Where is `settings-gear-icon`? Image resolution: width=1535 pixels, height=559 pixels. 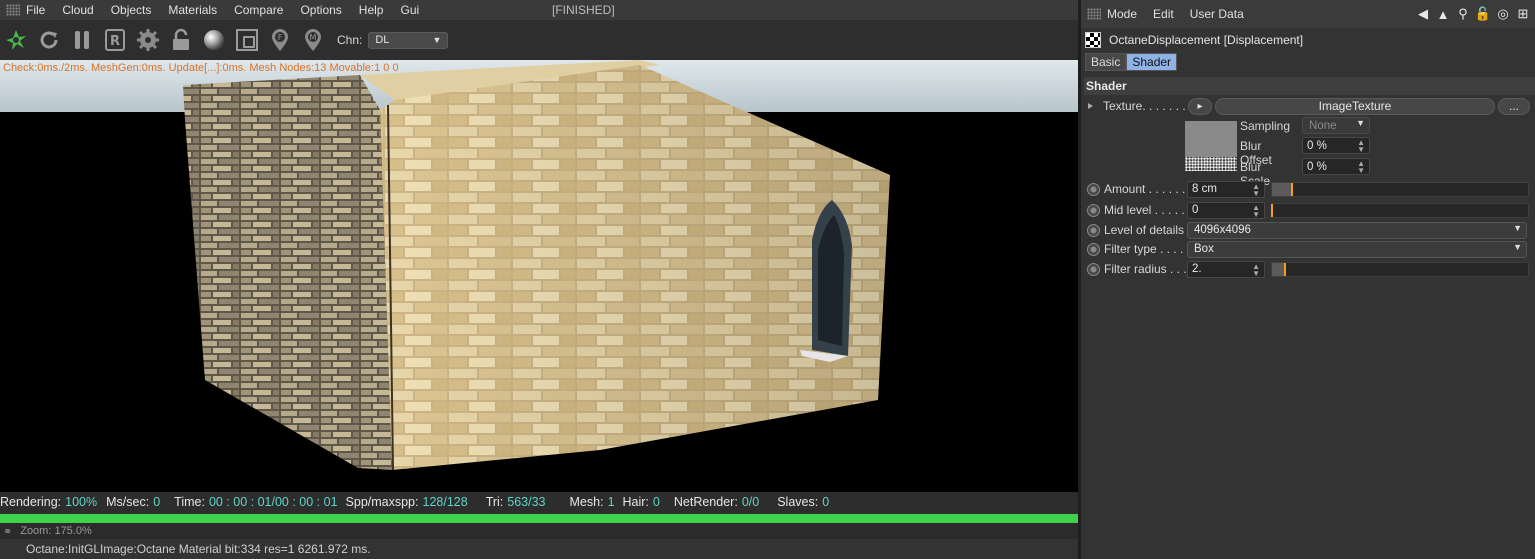
settings-gear-icon is located at coordinates (148, 40).